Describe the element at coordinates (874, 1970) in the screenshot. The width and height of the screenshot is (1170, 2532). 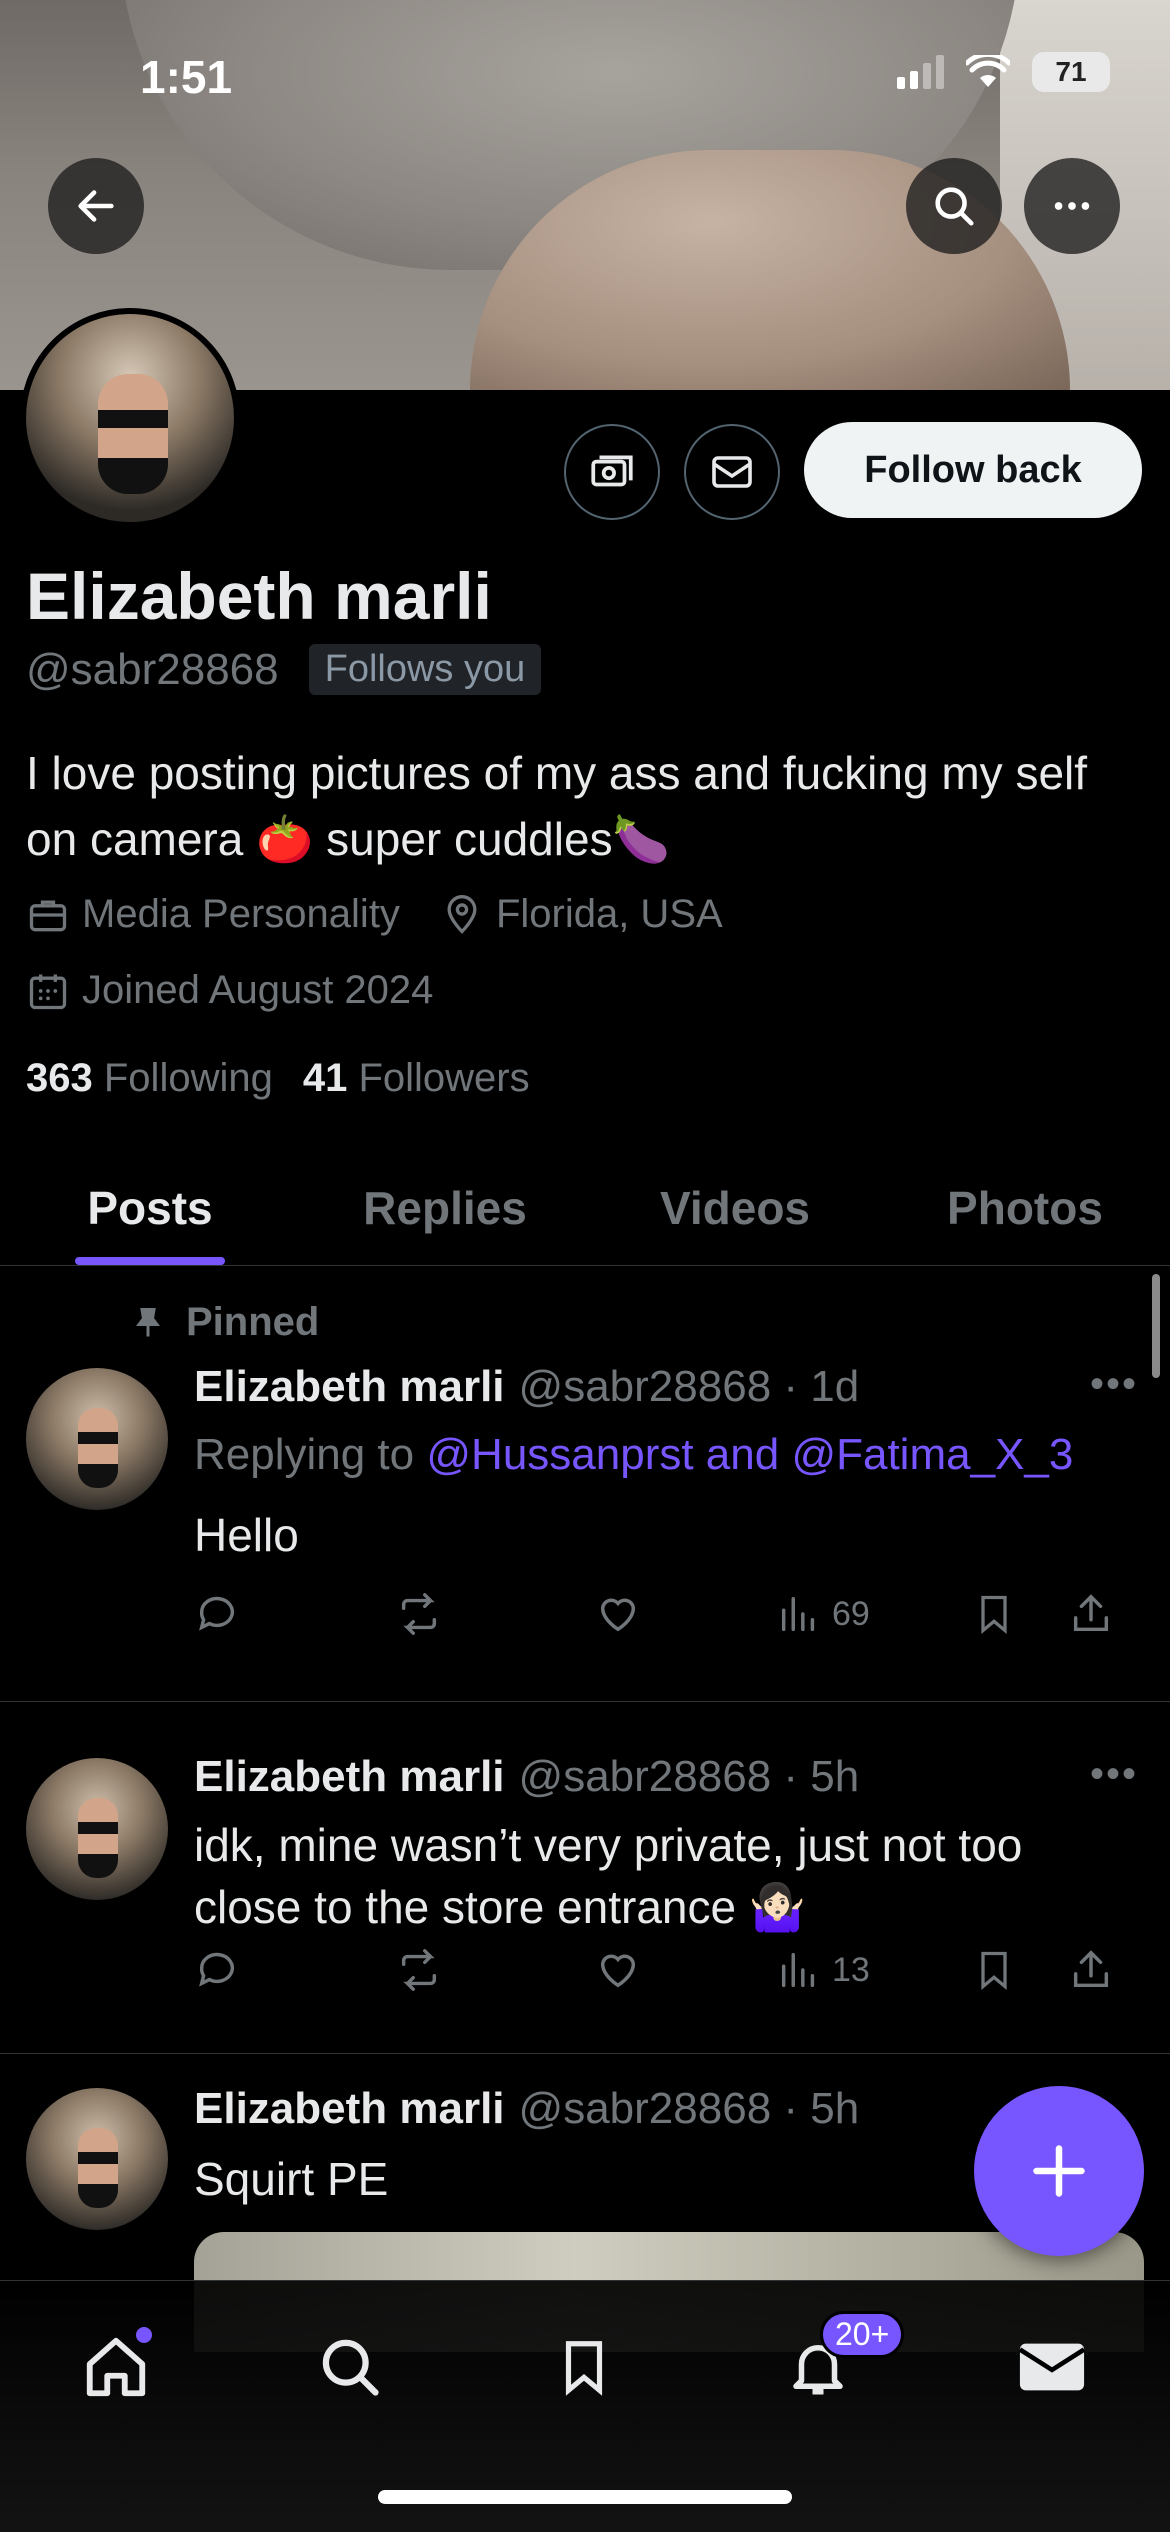
I see `views-button: 13` at that location.